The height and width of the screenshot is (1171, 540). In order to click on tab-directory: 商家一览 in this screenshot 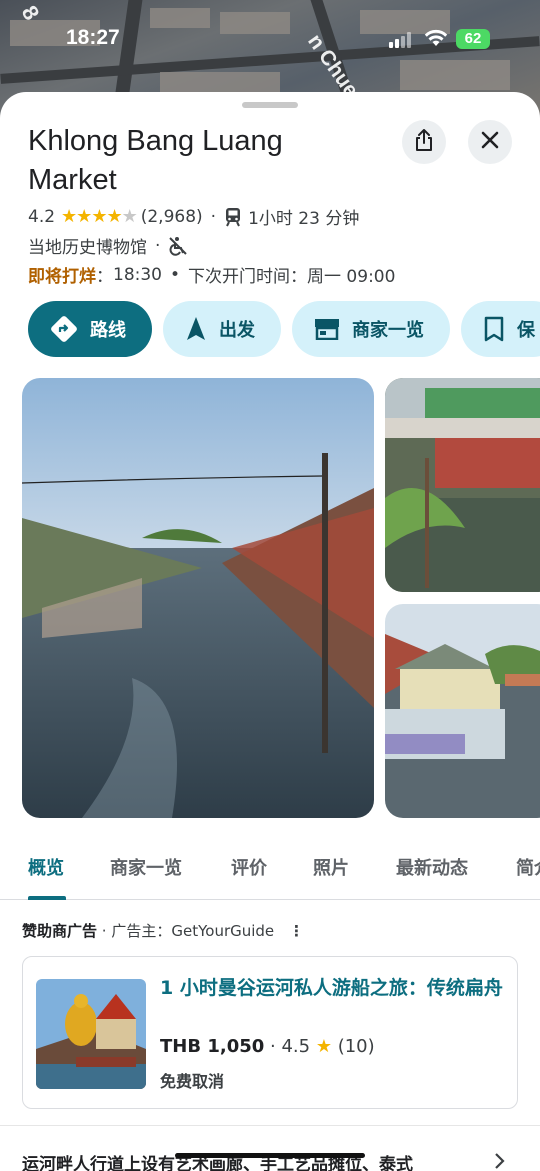, I will do `click(146, 867)`.